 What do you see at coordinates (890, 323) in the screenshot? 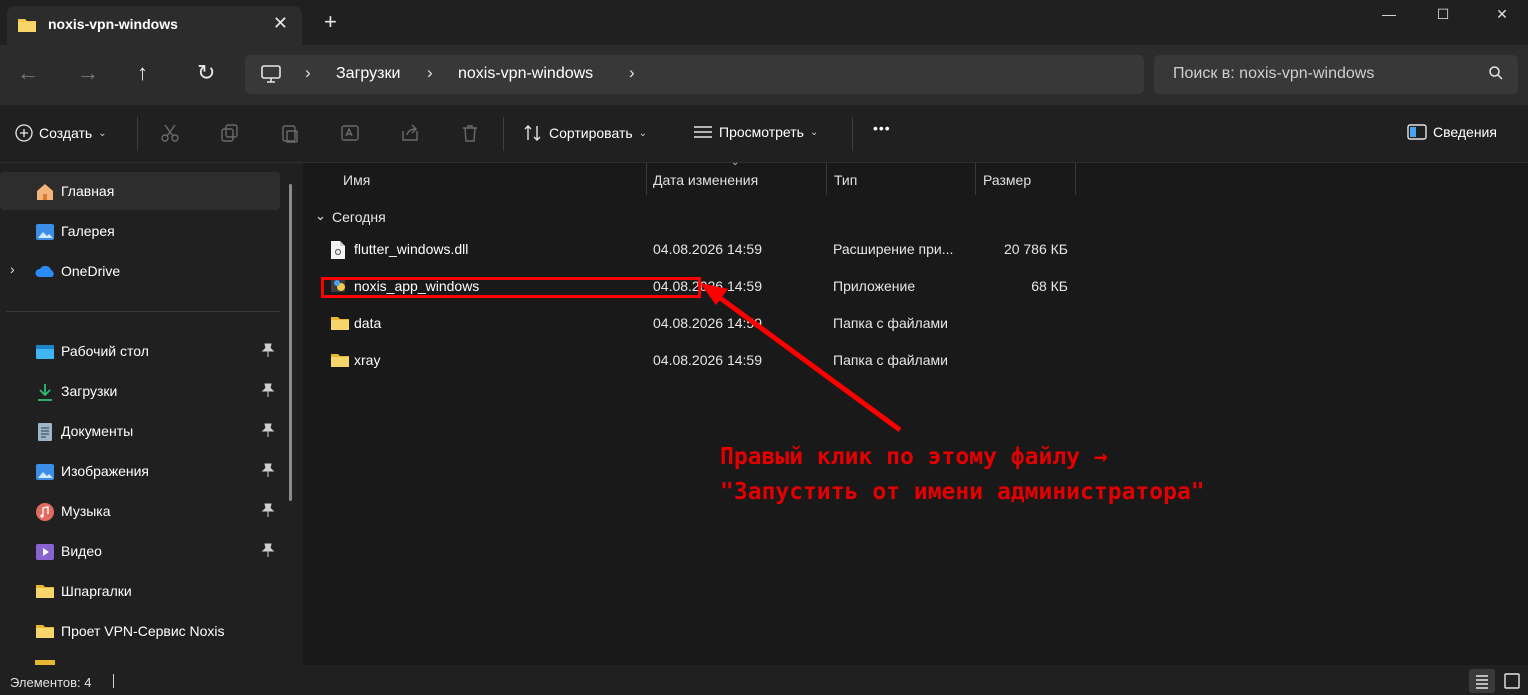
I see `file-type: Папка с файлами` at bounding box center [890, 323].